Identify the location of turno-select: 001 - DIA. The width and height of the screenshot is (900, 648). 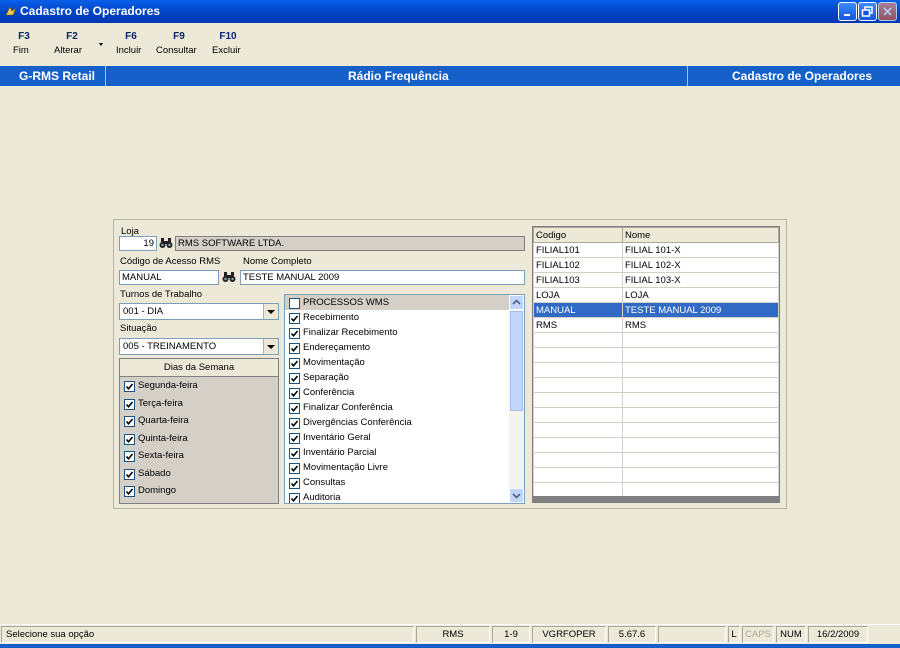
(199, 311).